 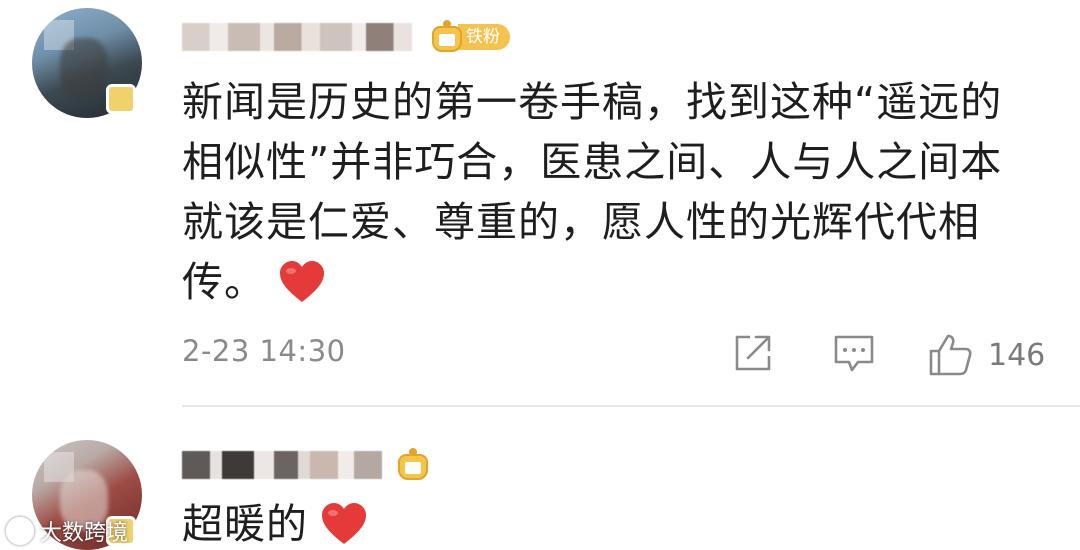 I want to click on verified-badge, so click(x=121, y=99).